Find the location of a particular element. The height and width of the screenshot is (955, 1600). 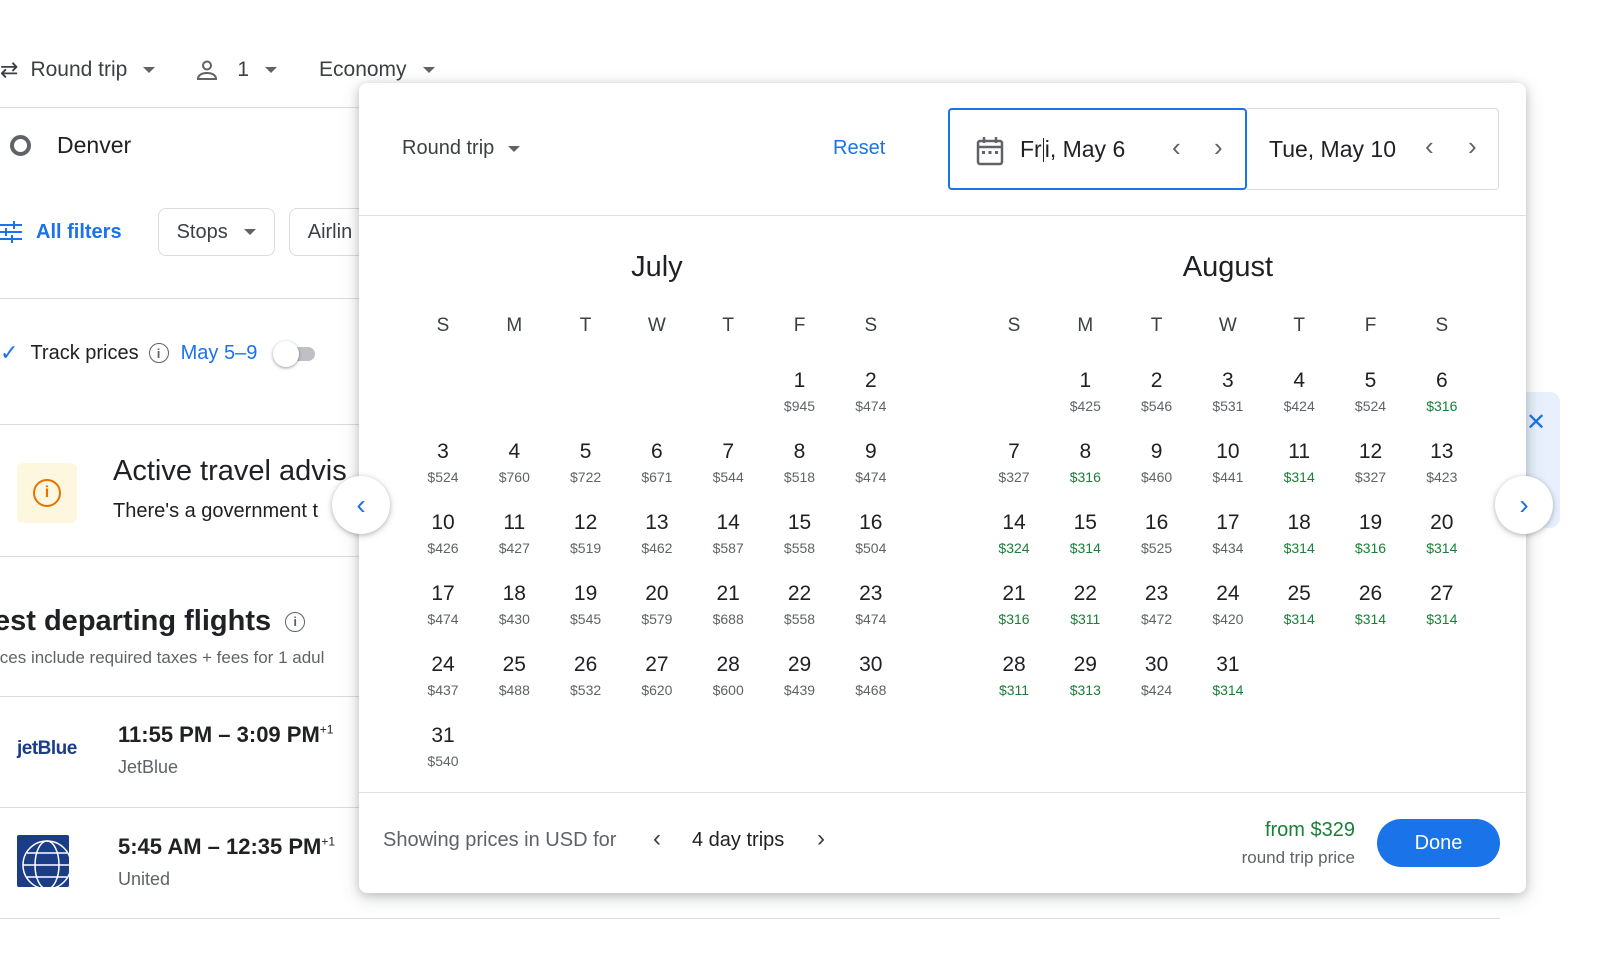

calendar-day: 29 $313 is located at coordinates (1085, 675).